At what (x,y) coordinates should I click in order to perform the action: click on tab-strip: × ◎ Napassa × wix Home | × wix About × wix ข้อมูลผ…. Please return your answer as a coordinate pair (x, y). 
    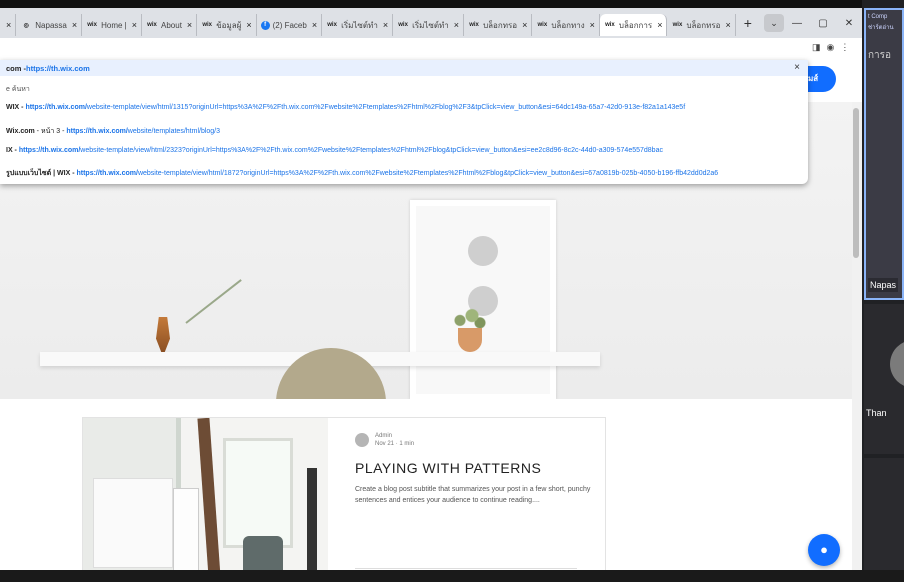
    Looking at the image, I should click on (431, 23).